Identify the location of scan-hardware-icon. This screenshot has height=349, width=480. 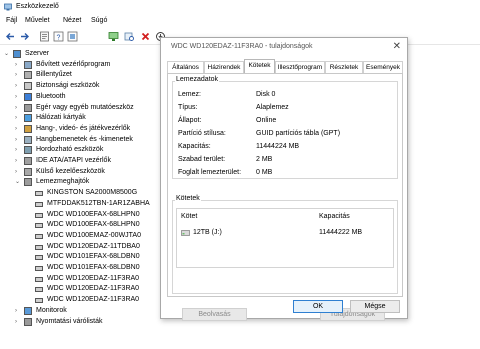
(129, 36).